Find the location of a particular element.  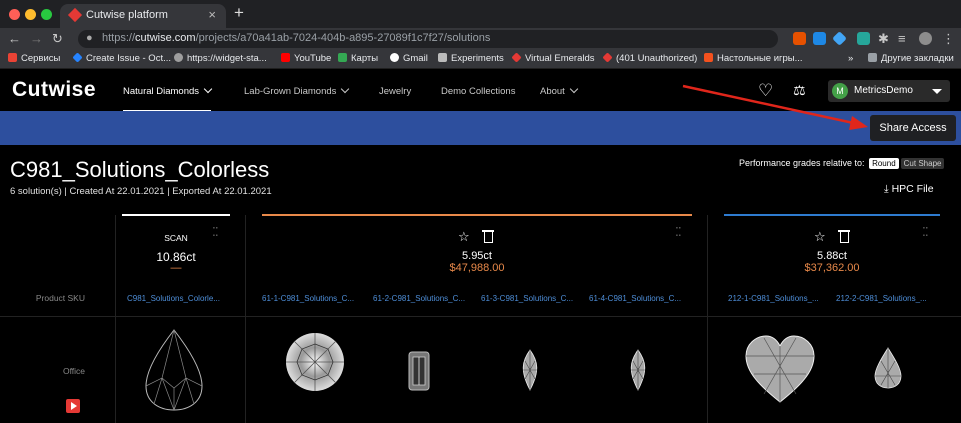

perf-option-cut-shape: Cut Shape is located at coordinates (922, 163).